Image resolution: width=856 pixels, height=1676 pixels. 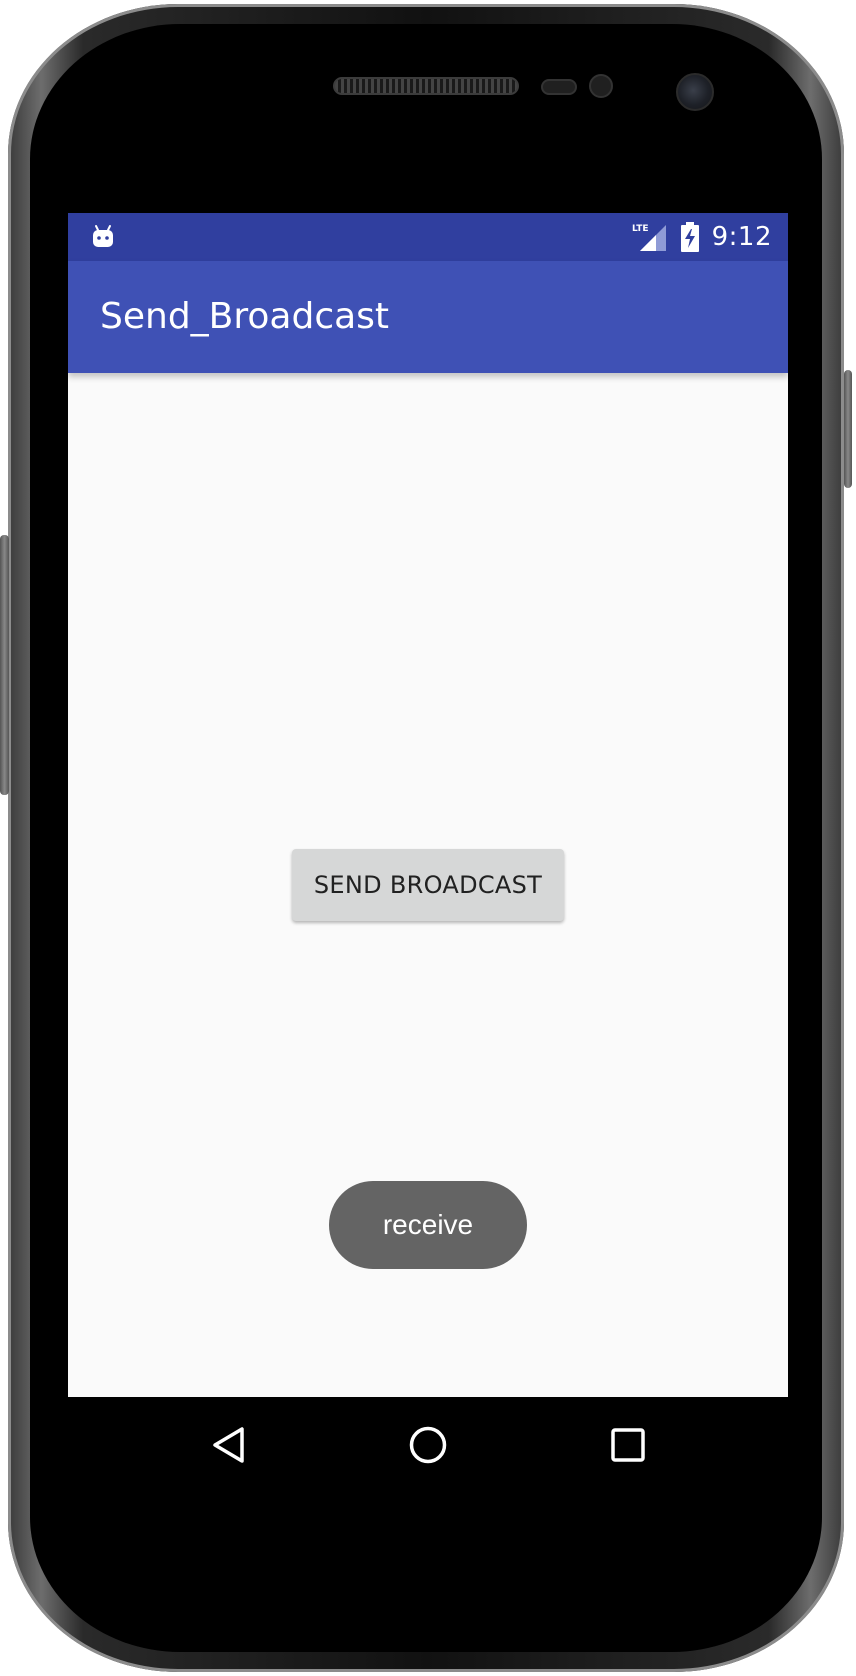 I want to click on front-camera, so click(x=695, y=92).